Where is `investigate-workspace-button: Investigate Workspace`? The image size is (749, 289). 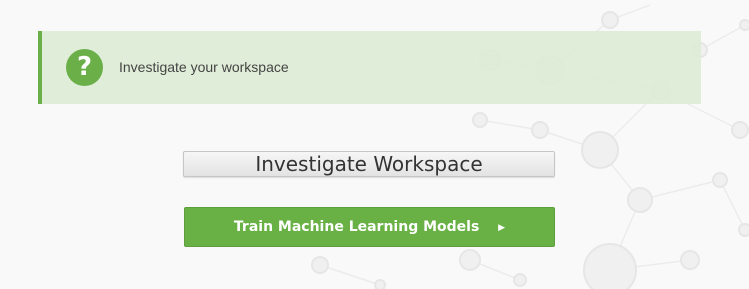
investigate-workspace-button: Investigate Workspace is located at coordinates (369, 164).